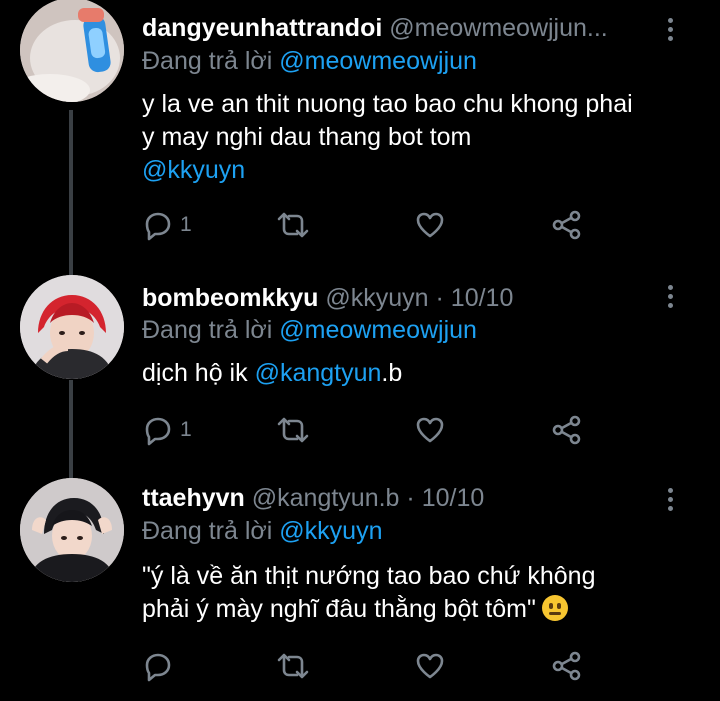 The image size is (720, 701). What do you see at coordinates (367, 668) in the screenshot?
I see `tweet-actions` at bounding box center [367, 668].